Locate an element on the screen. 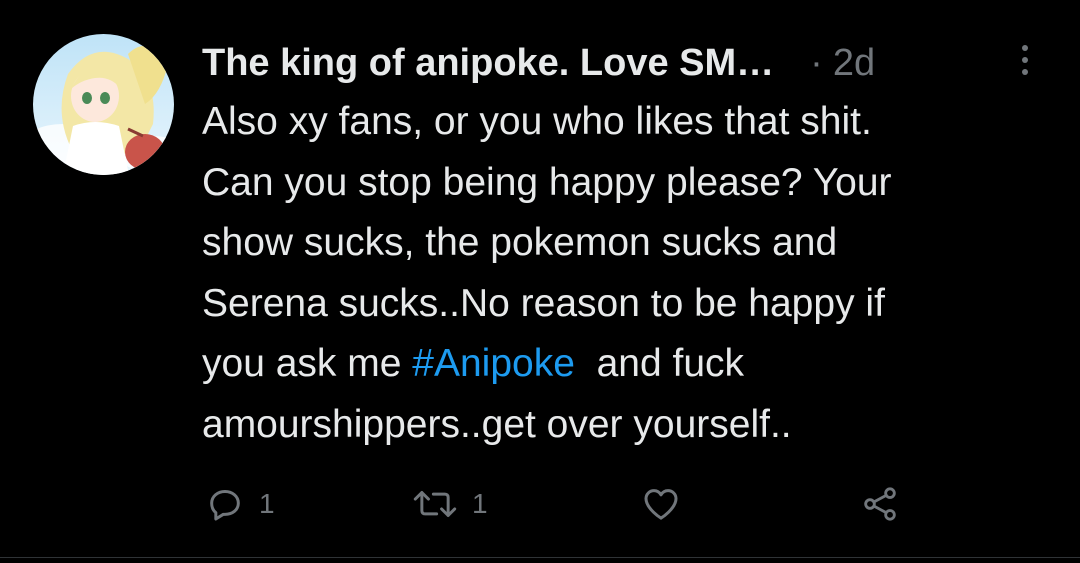 The height and width of the screenshot is (563, 1080). retweet-count: 1 is located at coordinates (480, 503).